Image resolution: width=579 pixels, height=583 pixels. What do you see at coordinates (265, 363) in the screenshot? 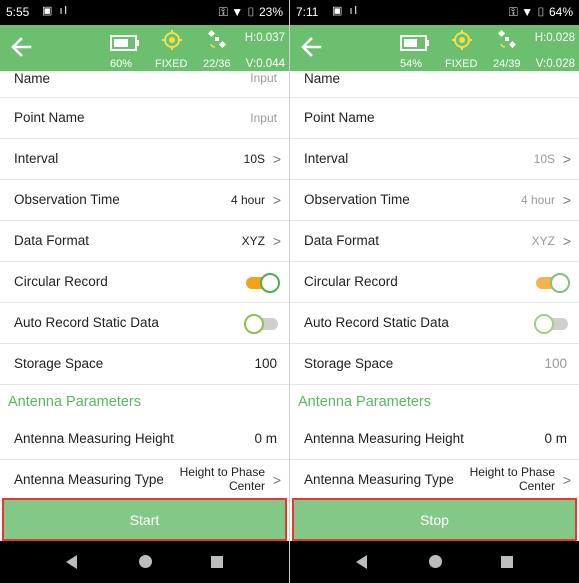
I see `storage-space-value: 100` at bounding box center [265, 363].